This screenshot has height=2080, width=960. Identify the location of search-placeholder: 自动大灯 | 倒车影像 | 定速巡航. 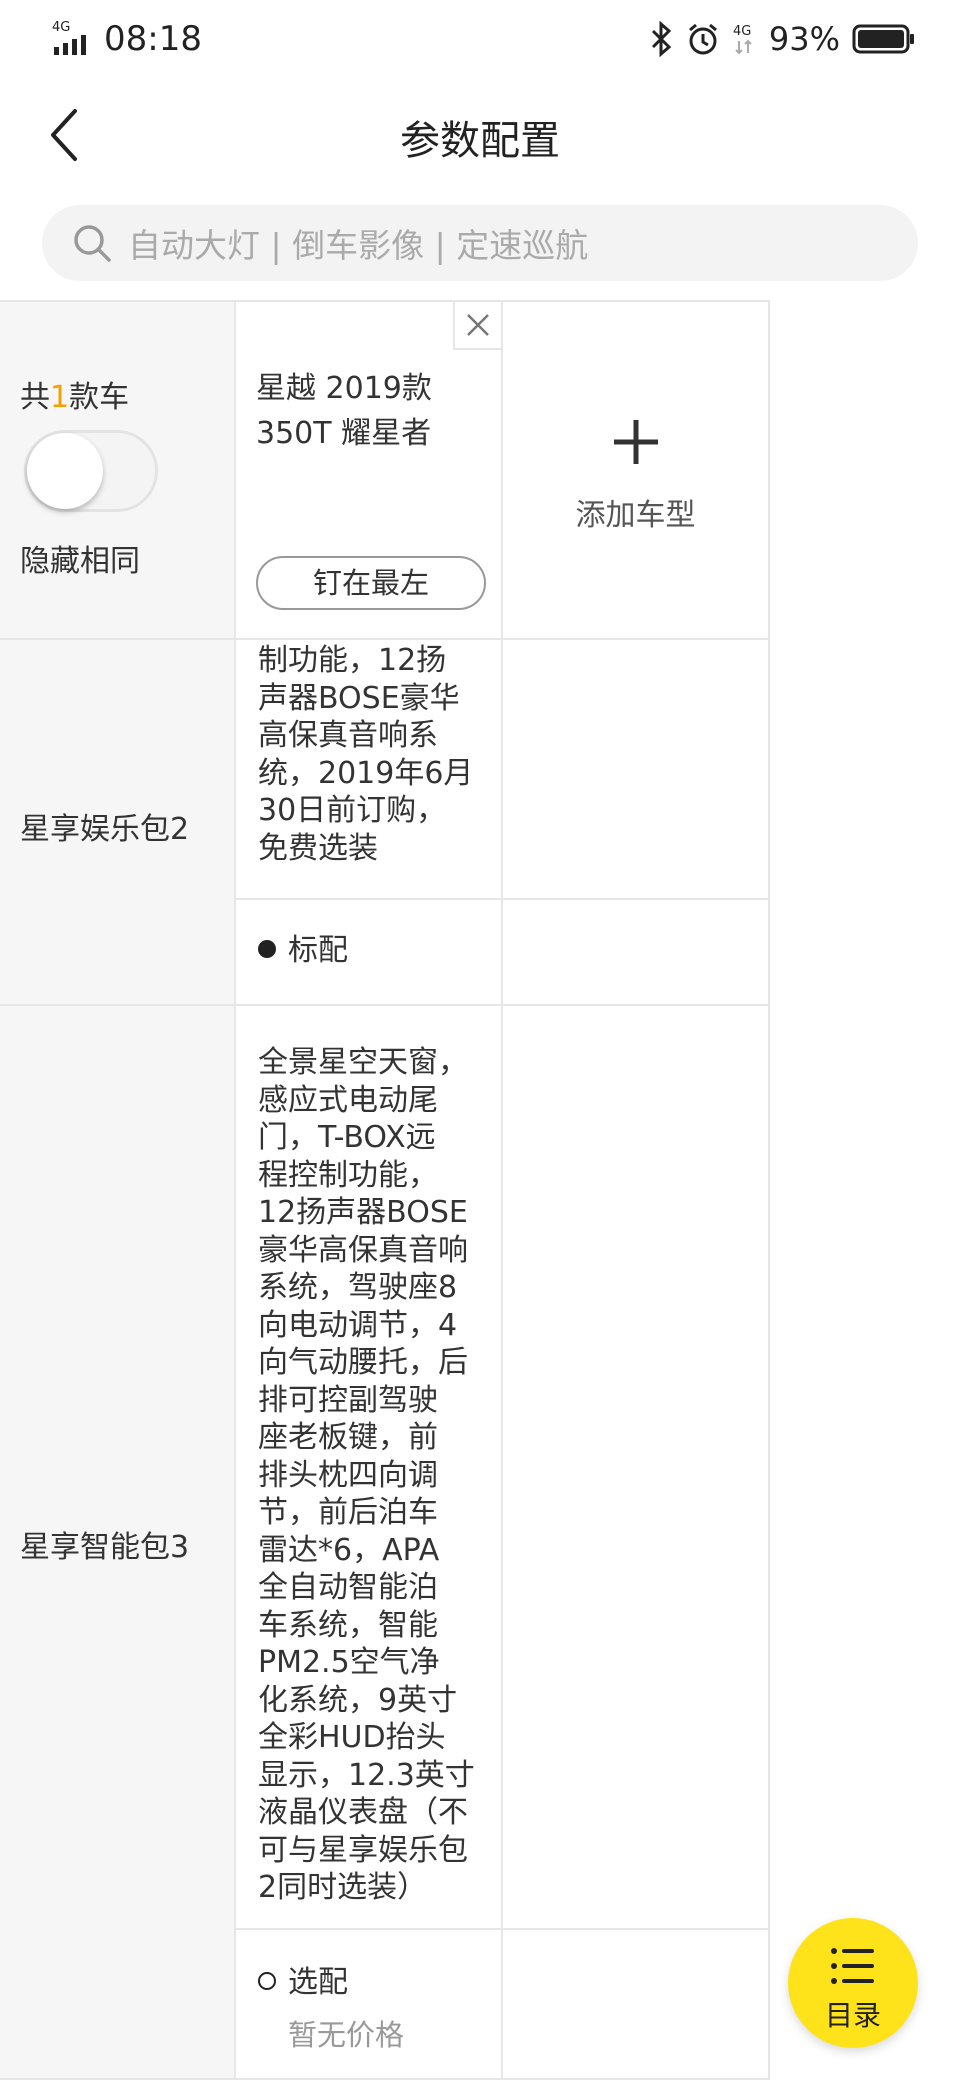
(358, 245).